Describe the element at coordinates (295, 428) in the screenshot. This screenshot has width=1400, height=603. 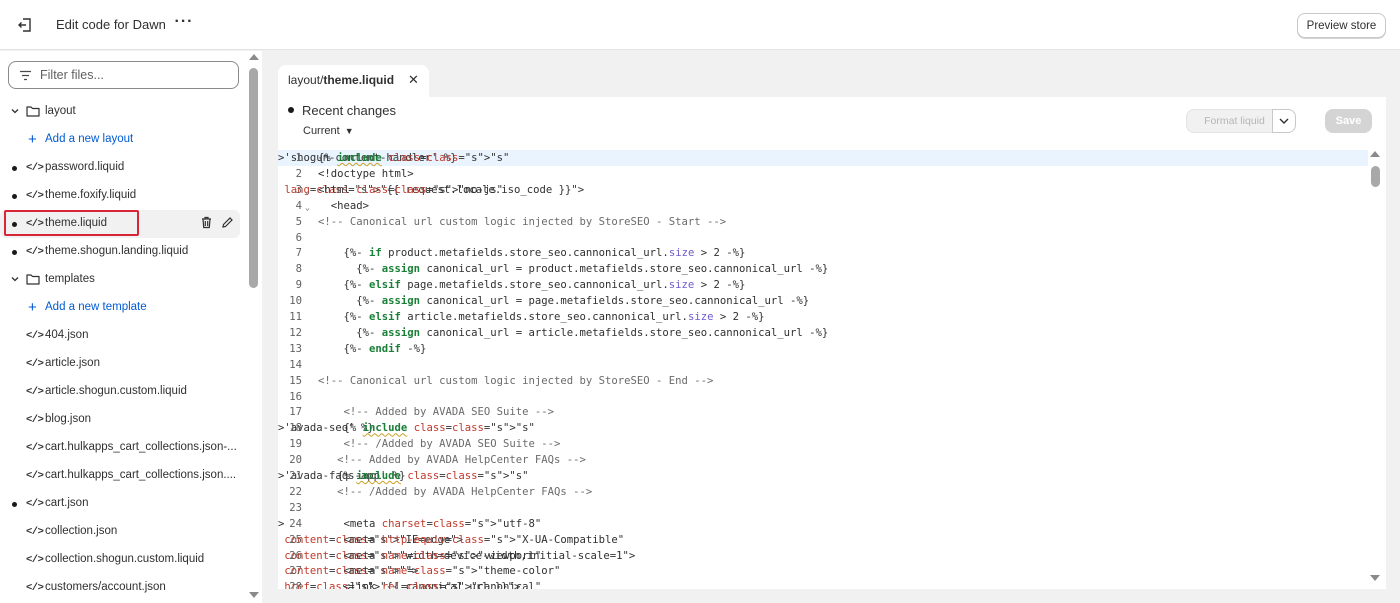
I see `line-number: 18` at that location.